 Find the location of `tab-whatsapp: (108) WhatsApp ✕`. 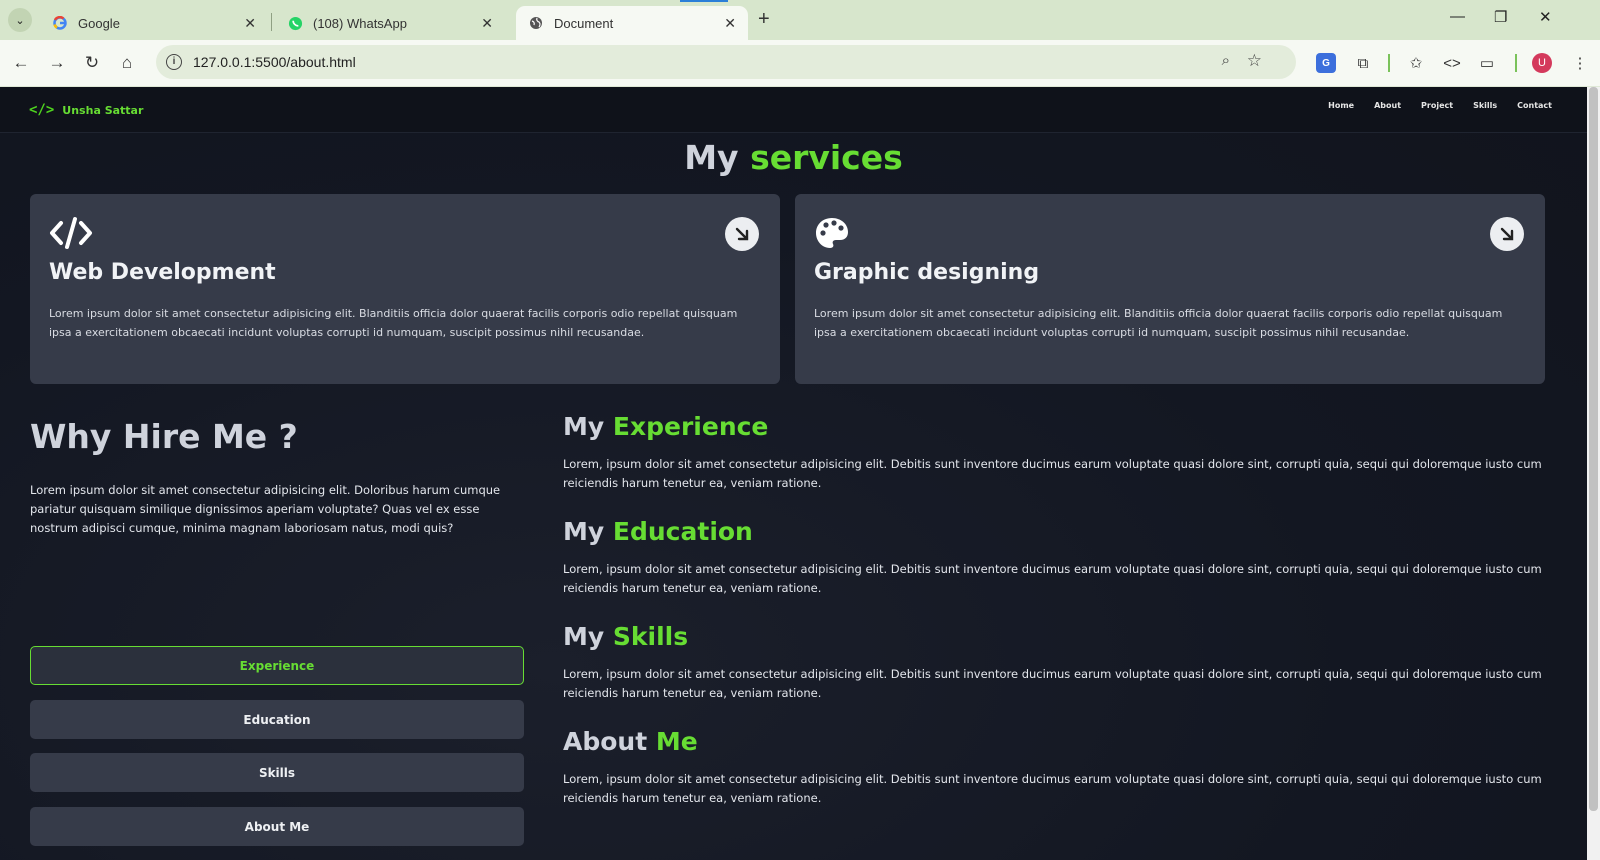

tab-whatsapp: (108) WhatsApp ✕ is located at coordinates (390, 23).